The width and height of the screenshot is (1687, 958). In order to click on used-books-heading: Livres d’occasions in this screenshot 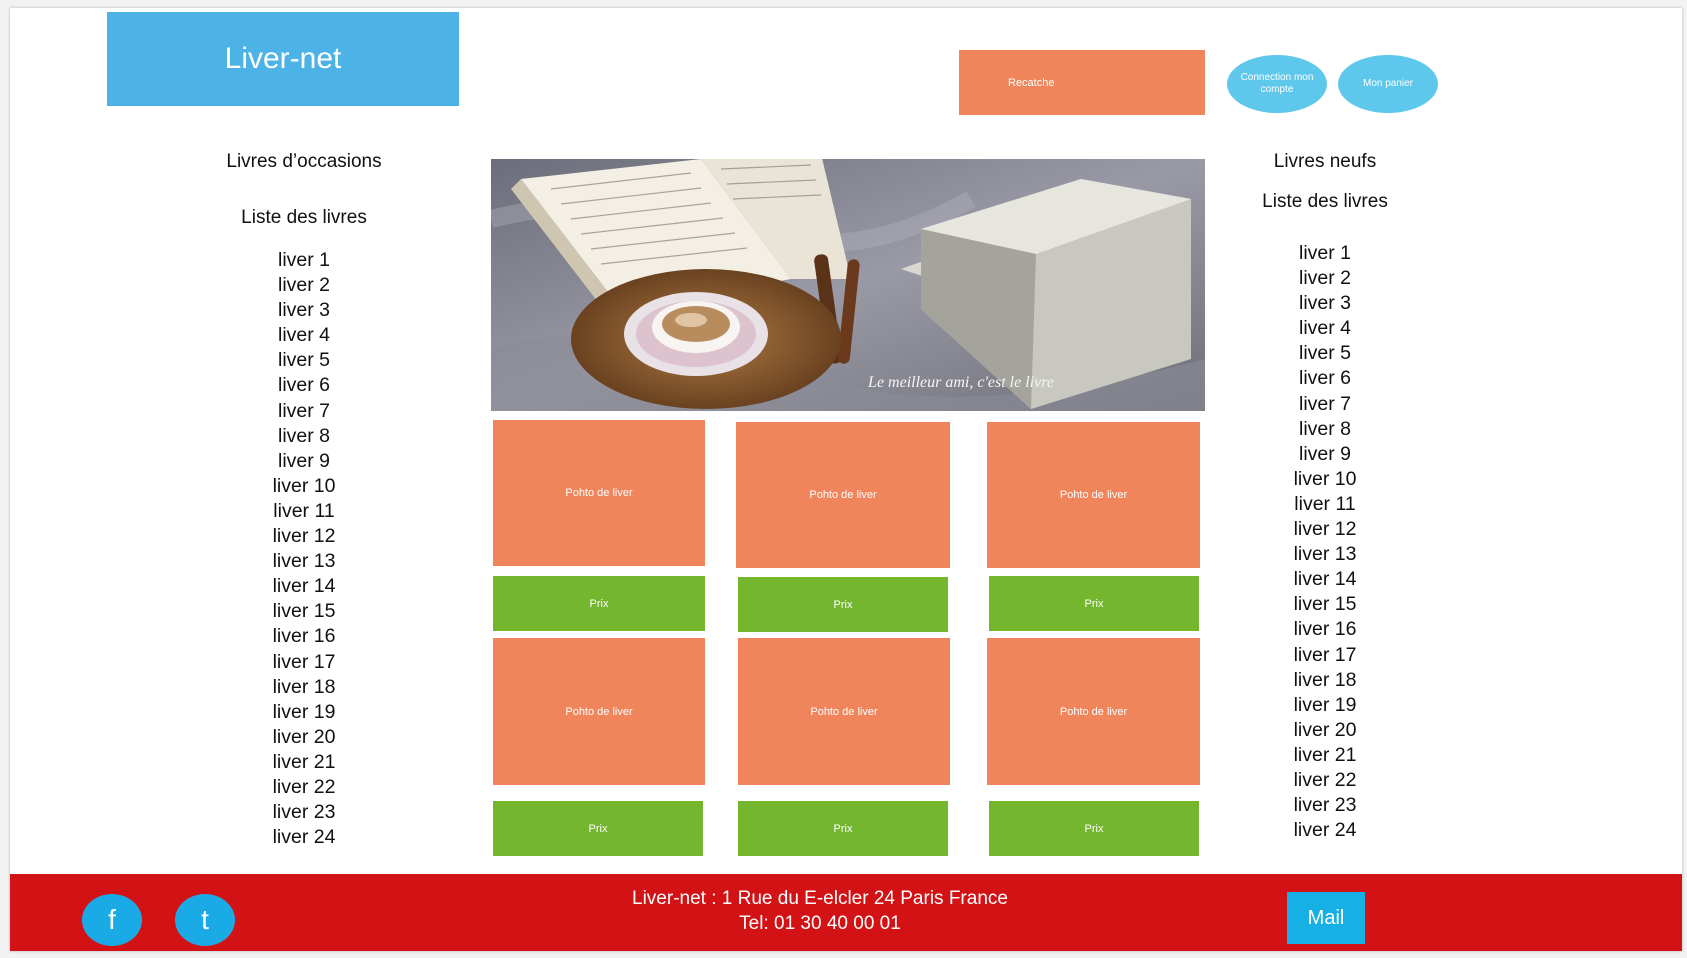, I will do `click(304, 162)`.